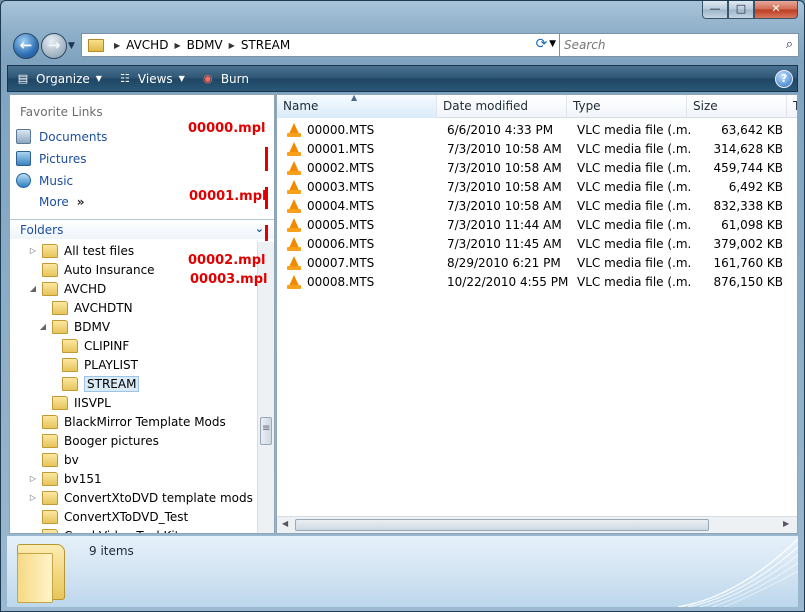 The image size is (805, 612). I want to click on file-name: 00002.MTS, so click(341, 167).